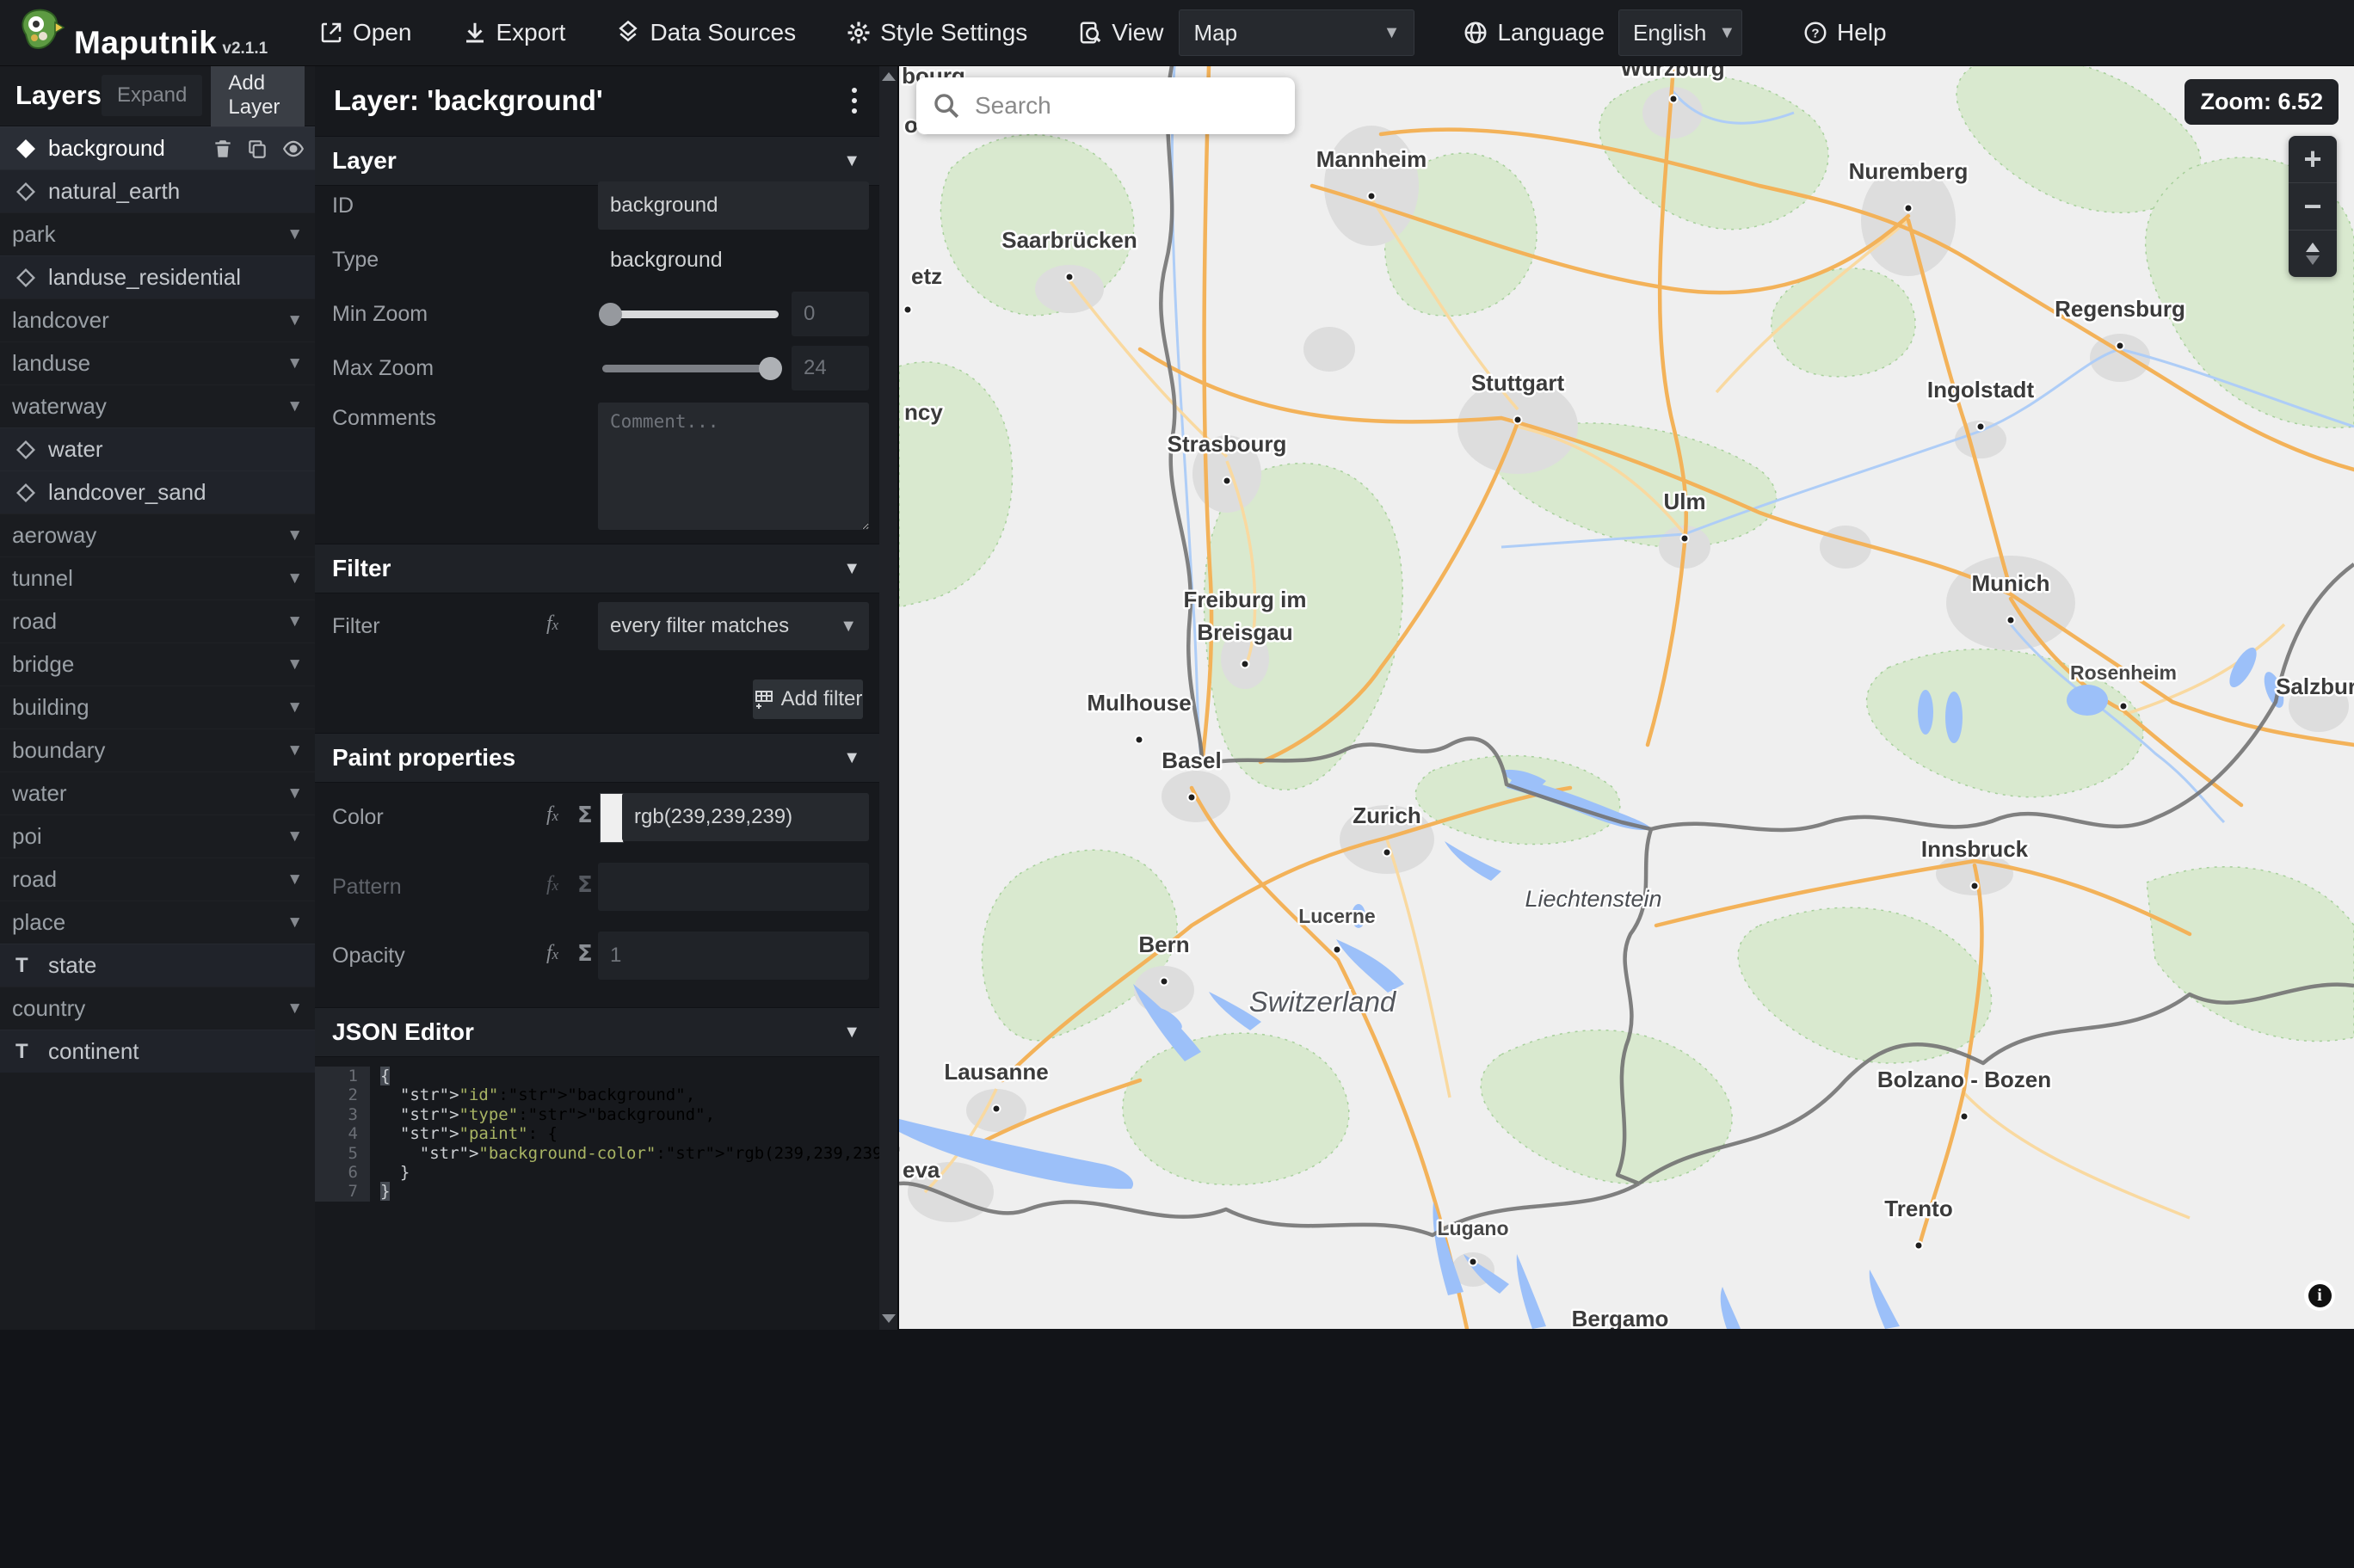 The width and height of the screenshot is (2354, 1568). Describe the element at coordinates (157, 1008) in the screenshot. I see `layer-item-country: country ▼` at that location.